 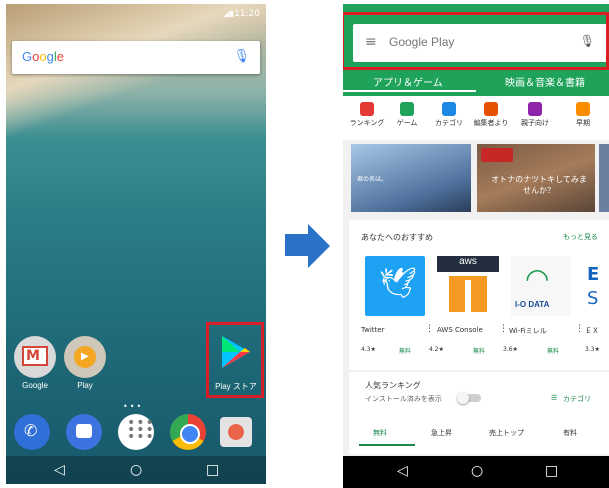 I want to click on category-family: 親子向け, so click(x=535, y=113).